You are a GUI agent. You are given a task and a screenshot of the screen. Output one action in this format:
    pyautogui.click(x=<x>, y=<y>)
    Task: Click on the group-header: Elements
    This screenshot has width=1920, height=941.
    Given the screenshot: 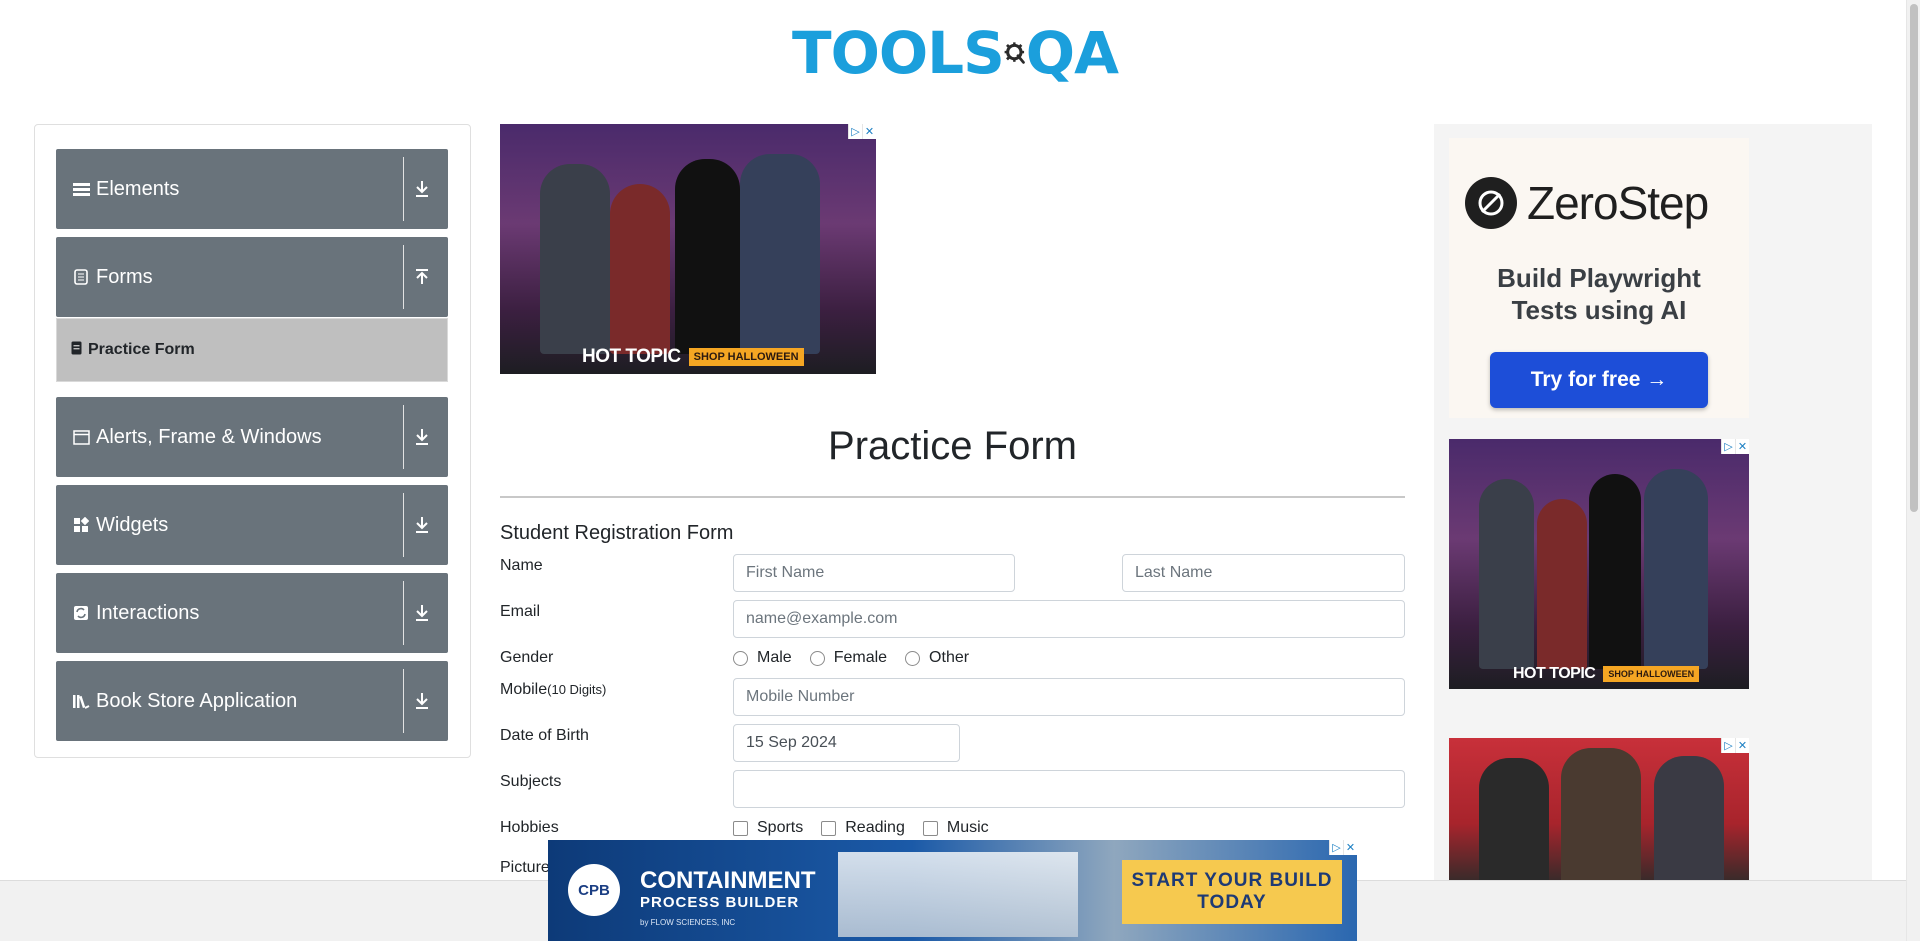 What is the action you would take?
    pyautogui.click(x=252, y=189)
    